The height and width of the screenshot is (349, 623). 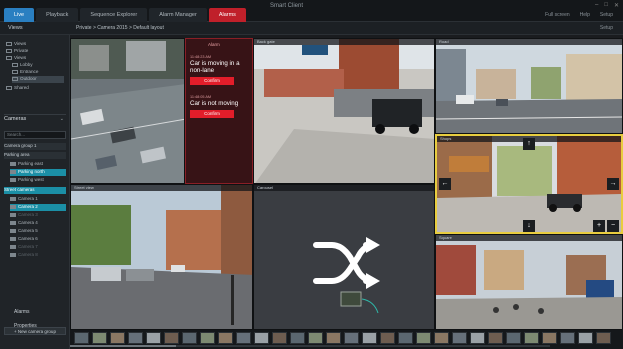 What do you see at coordinates (287, 6) in the screenshot?
I see `app-title: Smart Client` at bounding box center [287, 6].